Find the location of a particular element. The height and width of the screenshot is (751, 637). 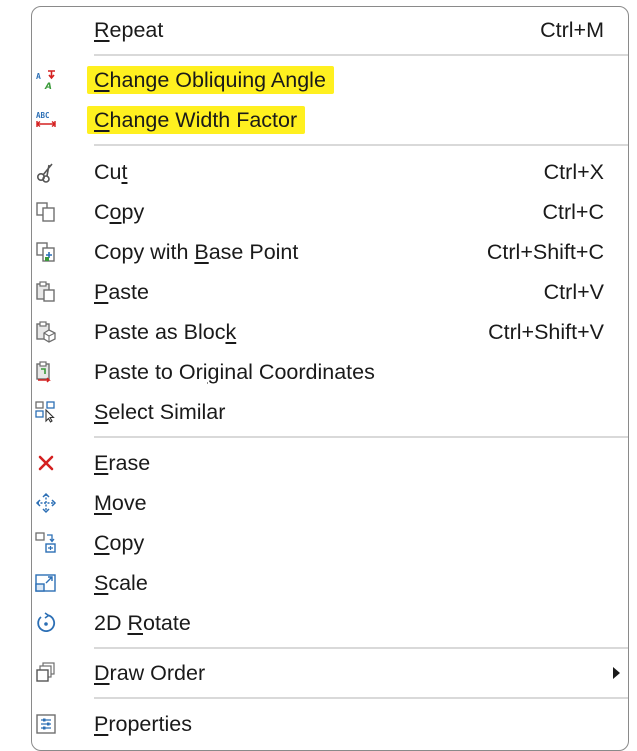

menu-item-label: Erase is located at coordinates (122, 463).